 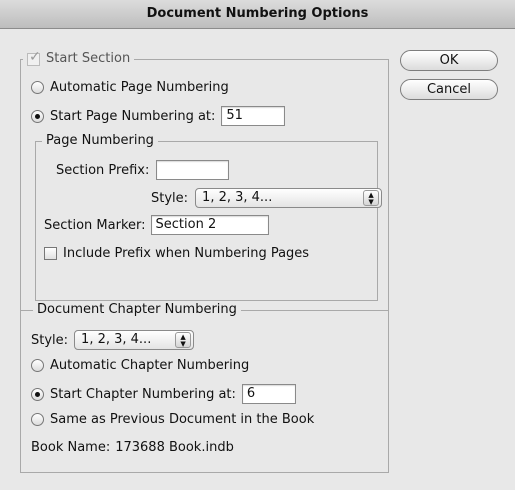 What do you see at coordinates (37, 419) in the screenshot?
I see `same-as-previous-radio` at bounding box center [37, 419].